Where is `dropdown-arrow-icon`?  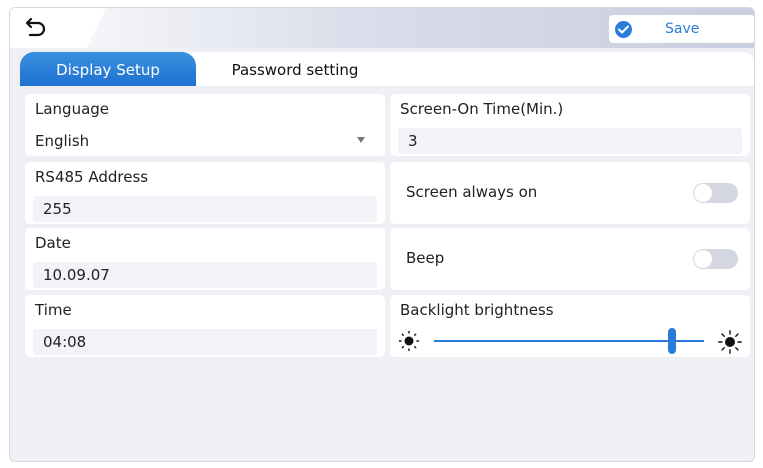
dropdown-arrow-icon is located at coordinates (361, 140).